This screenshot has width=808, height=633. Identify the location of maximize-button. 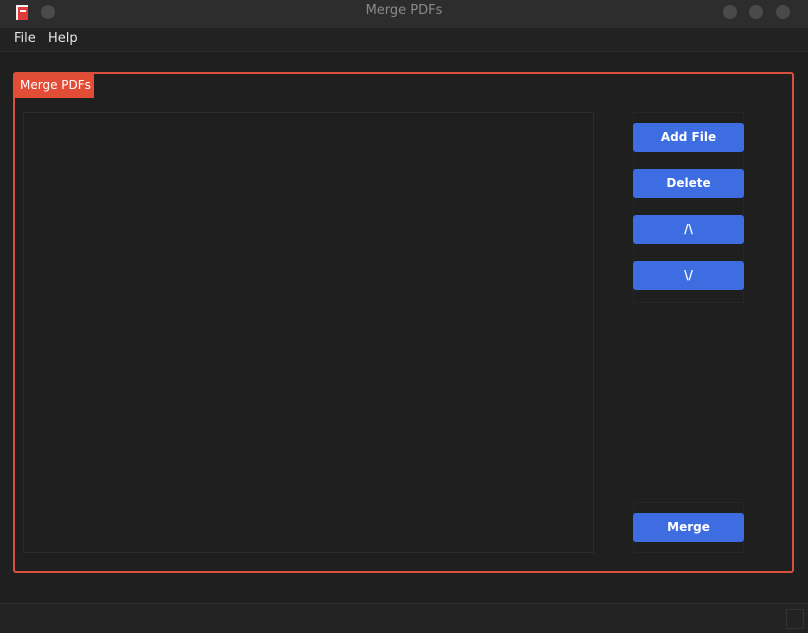
(756, 12).